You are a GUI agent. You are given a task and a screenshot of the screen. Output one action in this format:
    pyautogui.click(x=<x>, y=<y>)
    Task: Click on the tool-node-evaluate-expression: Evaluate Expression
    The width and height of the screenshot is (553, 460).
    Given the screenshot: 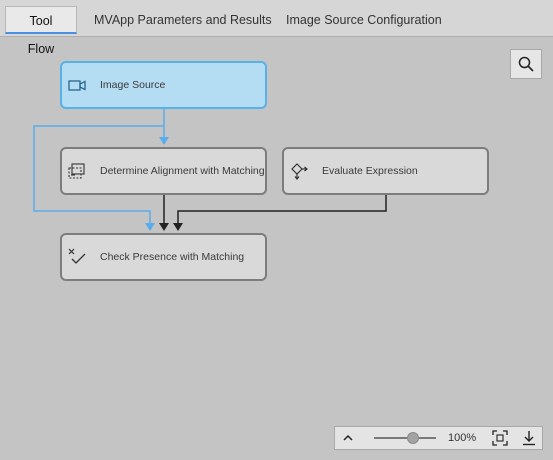 What is the action you would take?
    pyautogui.click(x=385, y=171)
    